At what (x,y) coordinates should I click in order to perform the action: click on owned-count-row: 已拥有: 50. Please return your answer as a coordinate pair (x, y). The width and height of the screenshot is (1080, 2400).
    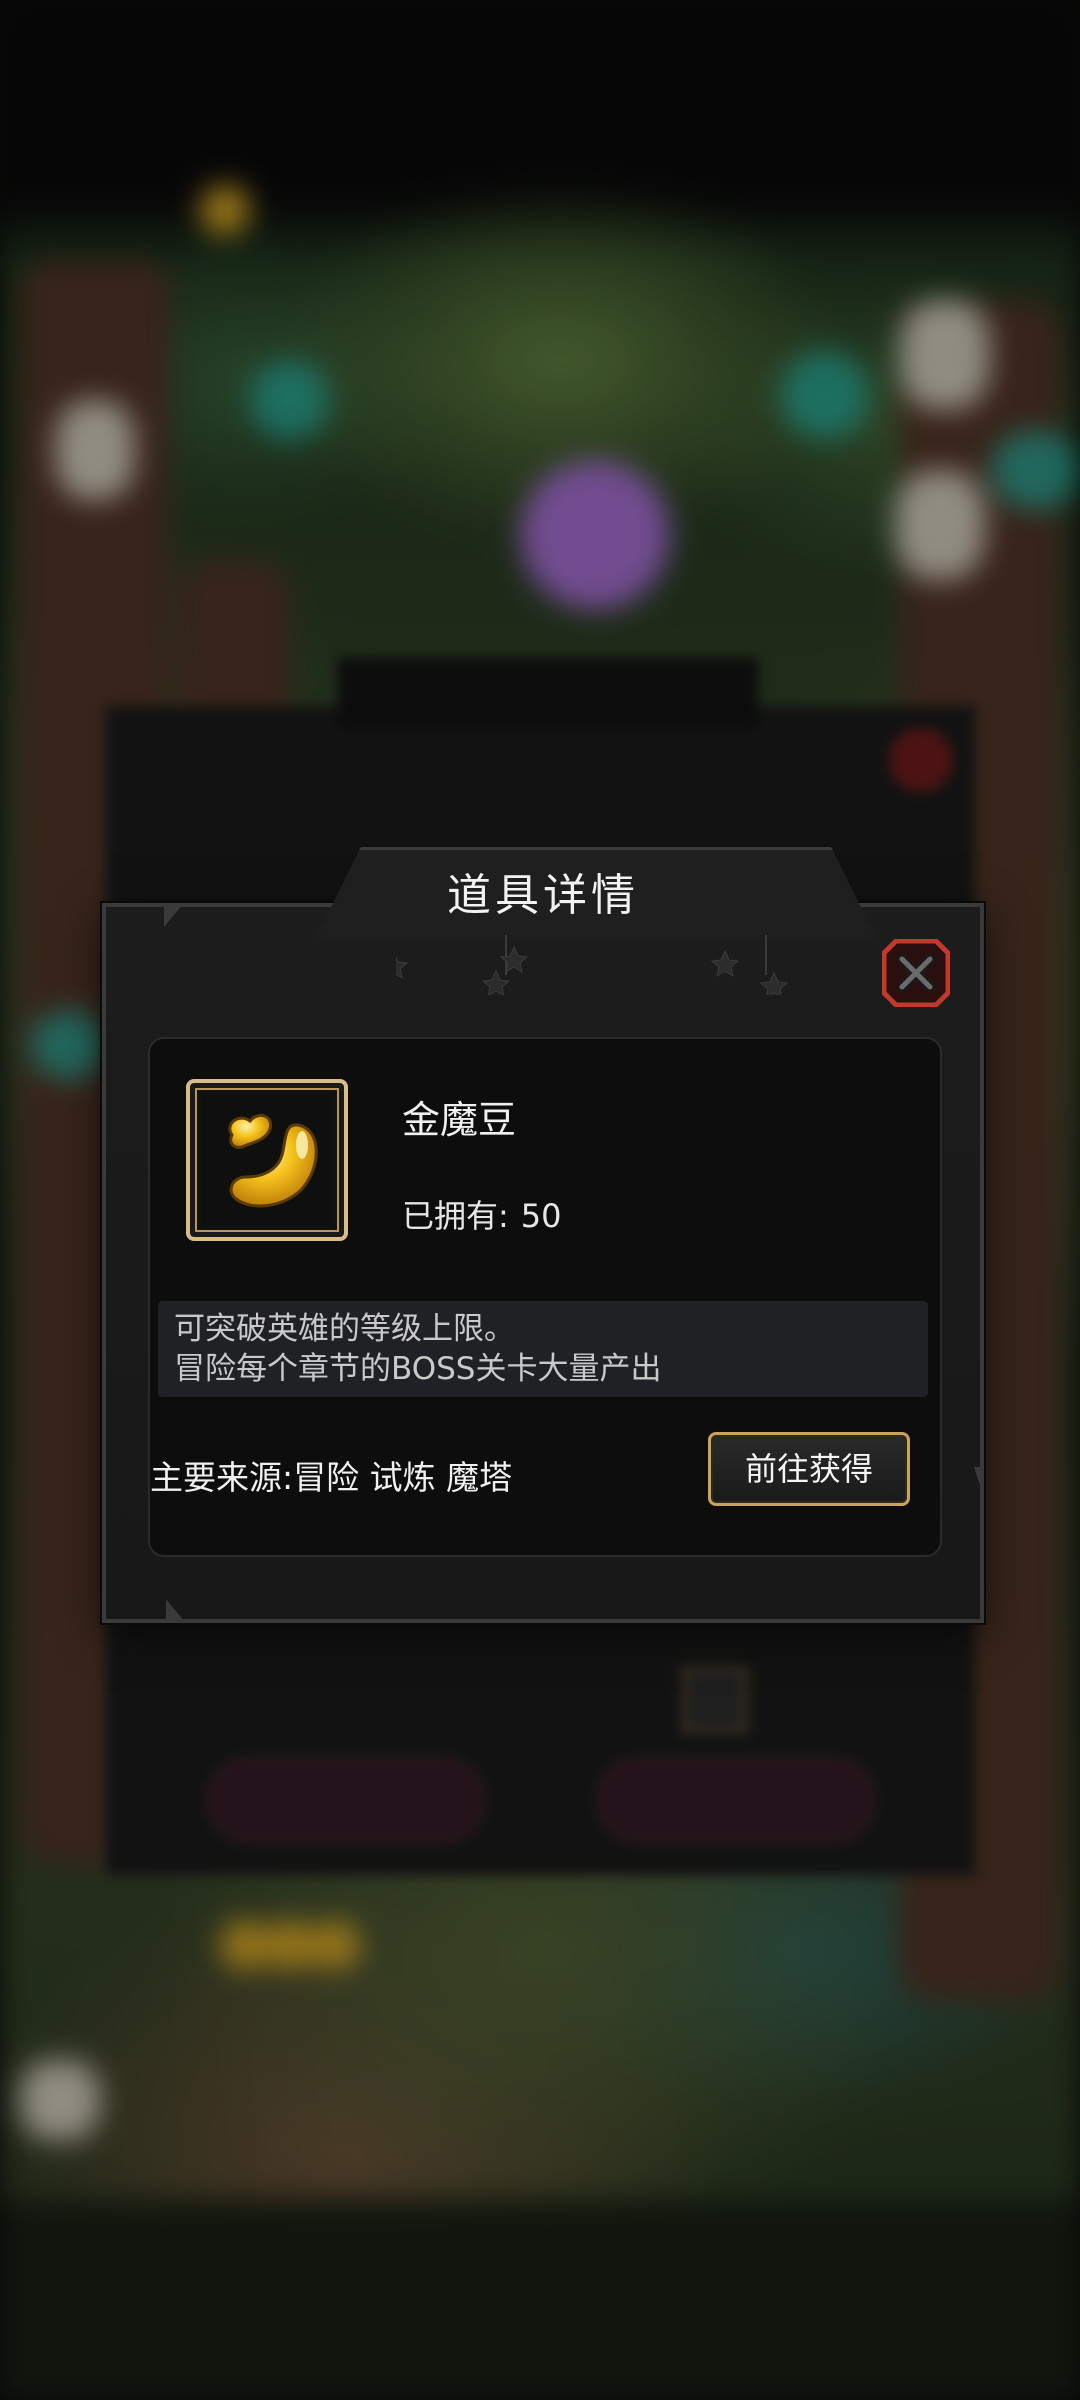
    Looking at the image, I should click on (482, 1214).